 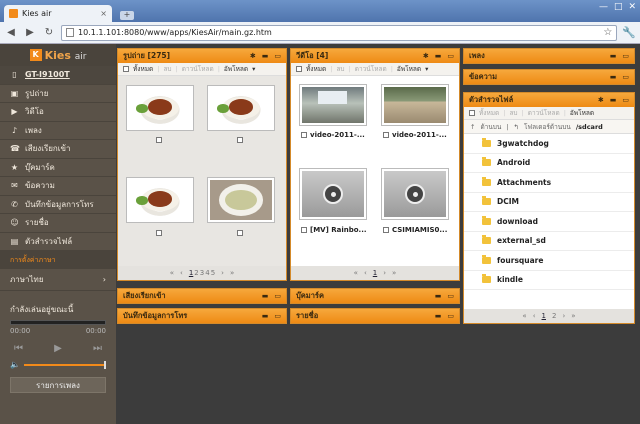 What do you see at coordinates (58, 94) in the screenshot?
I see `sidebar-item-photo: ▣ รูปถ่าย` at bounding box center [58, 94].